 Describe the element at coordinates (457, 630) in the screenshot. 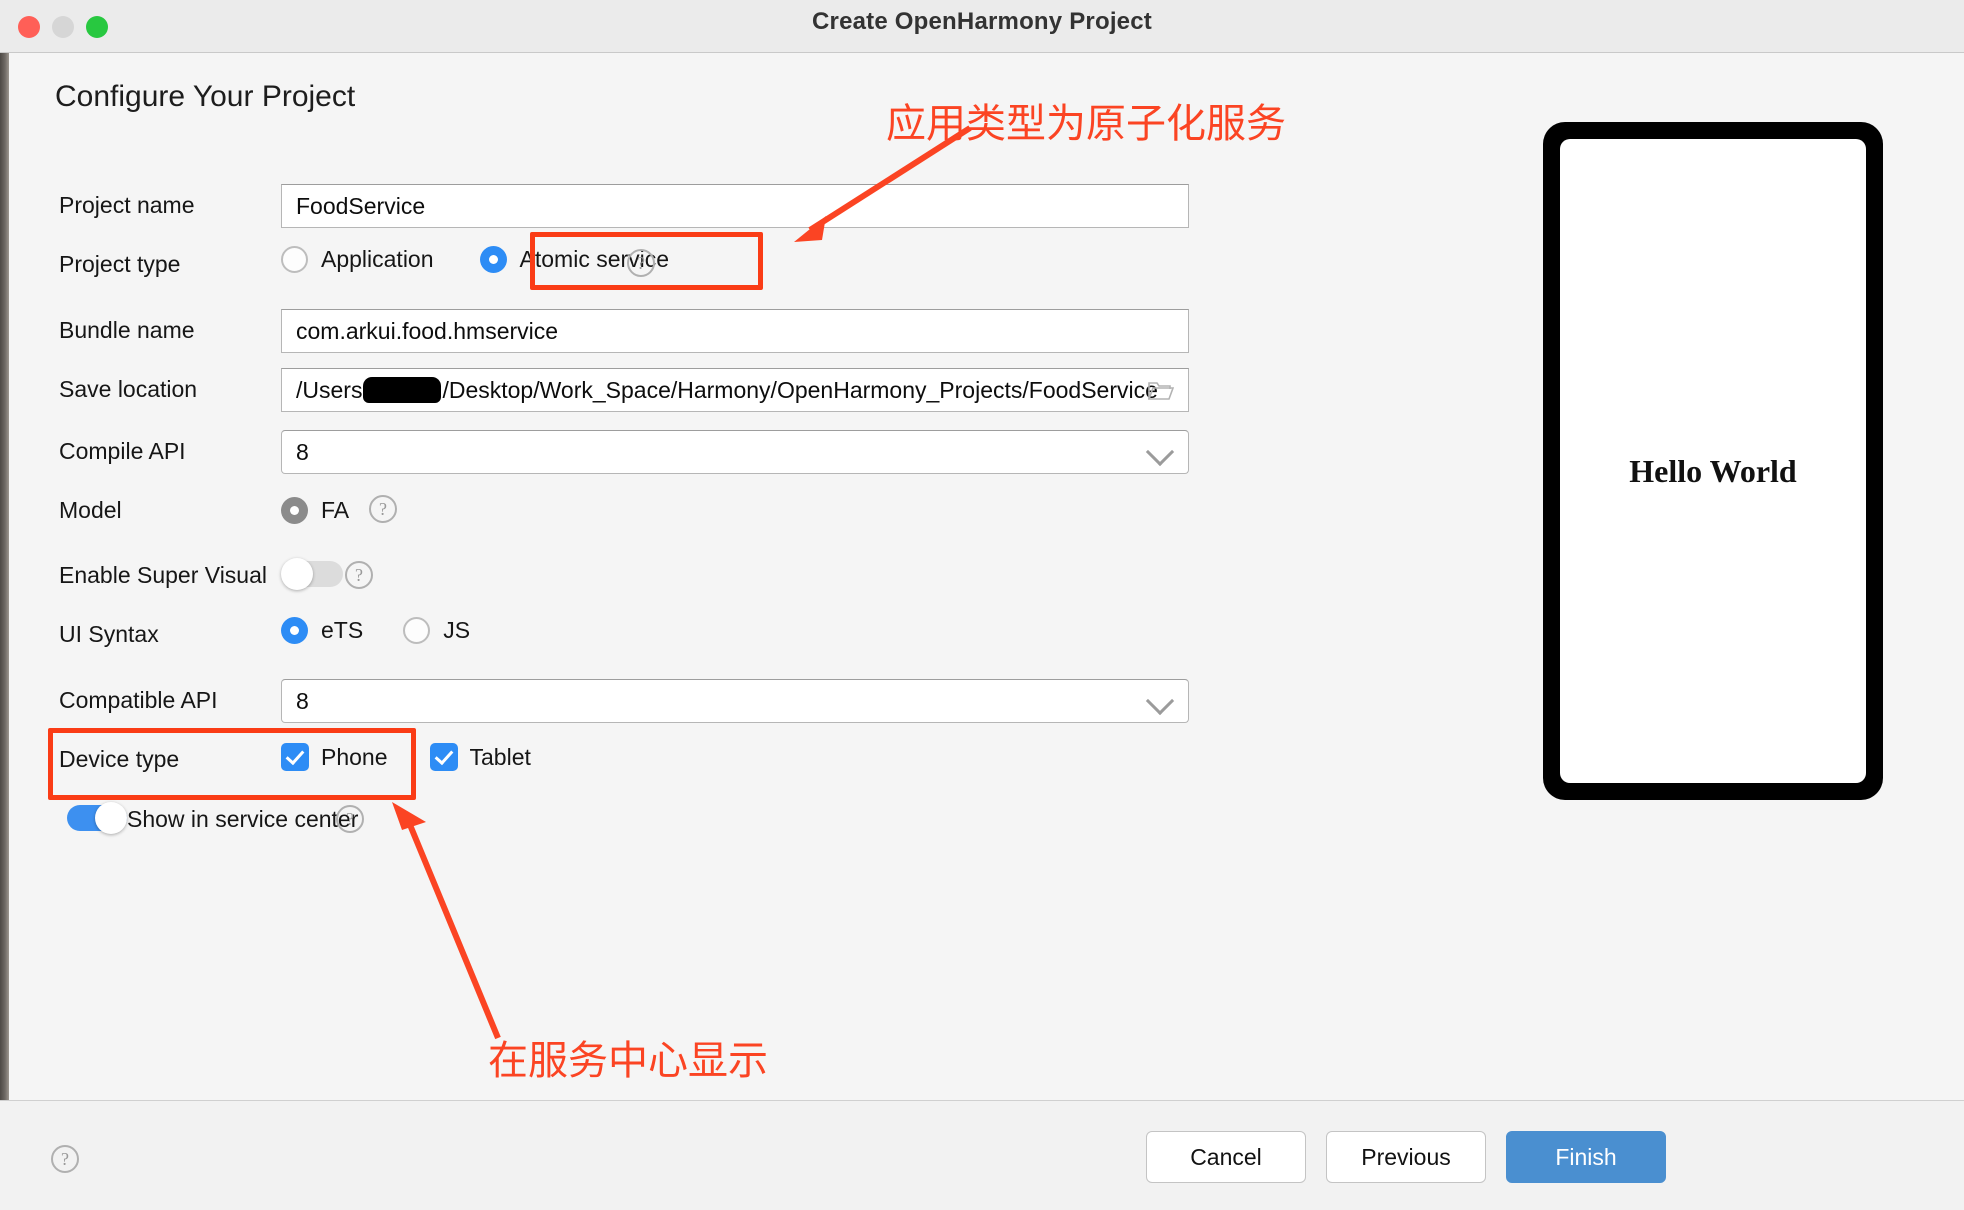

I see `radio-js-label: JS` at that location.